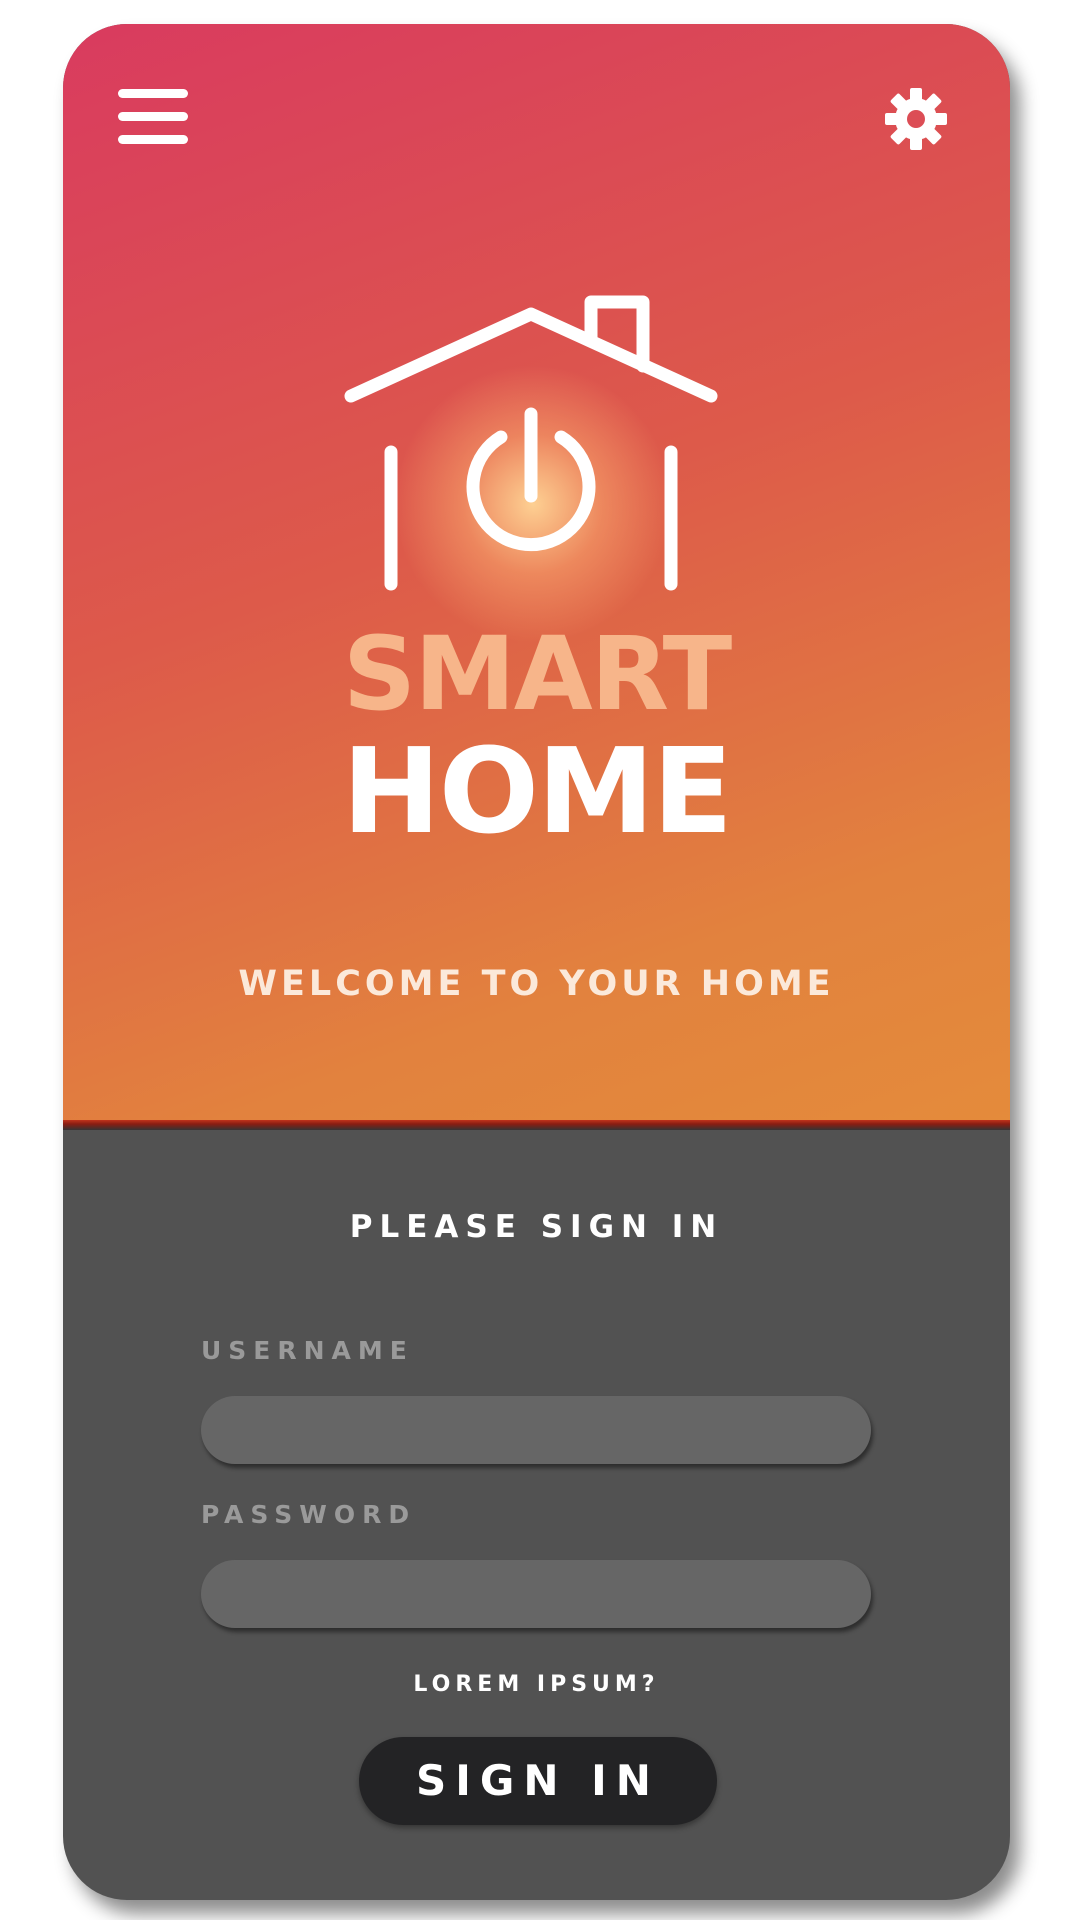 The height and width of the screenshot is (1920, 1080). Describe the element at coordinates (309, 1514) in the screenshot. I see `password-label: PASSWORD` at that location.